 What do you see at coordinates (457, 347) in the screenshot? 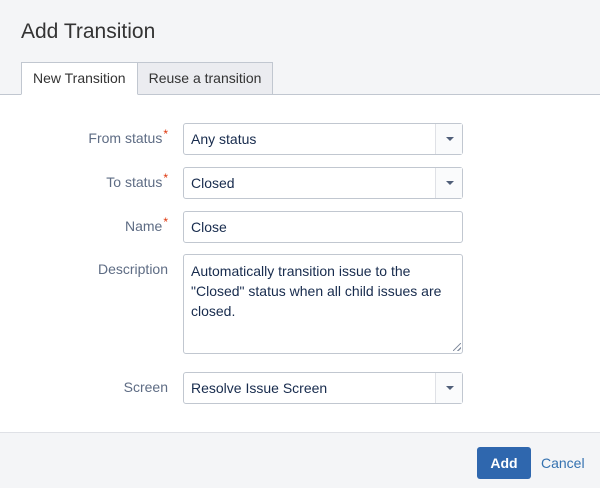
I see `resize-handle-icon` at bounding box center [457, 347].